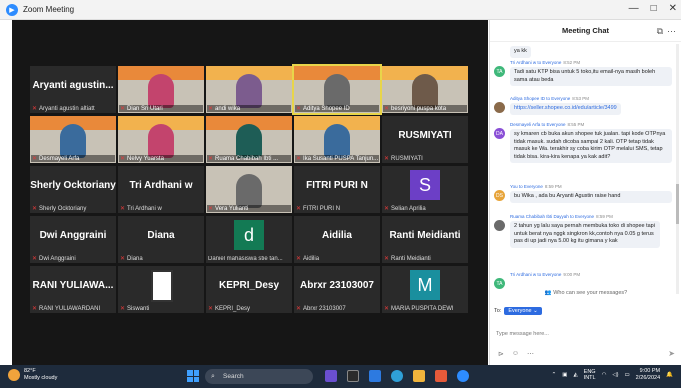  What do you see at coordinates (337, 239) in the screenshot?
I see `participant-tile: Aidilia ✕ Aidilia` at bounding box center [337, 239].